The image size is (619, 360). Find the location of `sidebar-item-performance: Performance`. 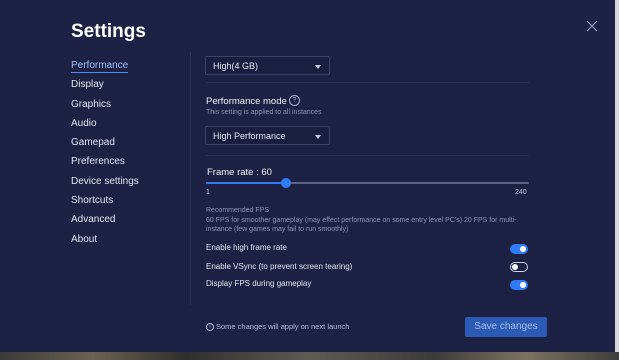

sidebar-item-performance: Performance is located at coordinates (105, 68).